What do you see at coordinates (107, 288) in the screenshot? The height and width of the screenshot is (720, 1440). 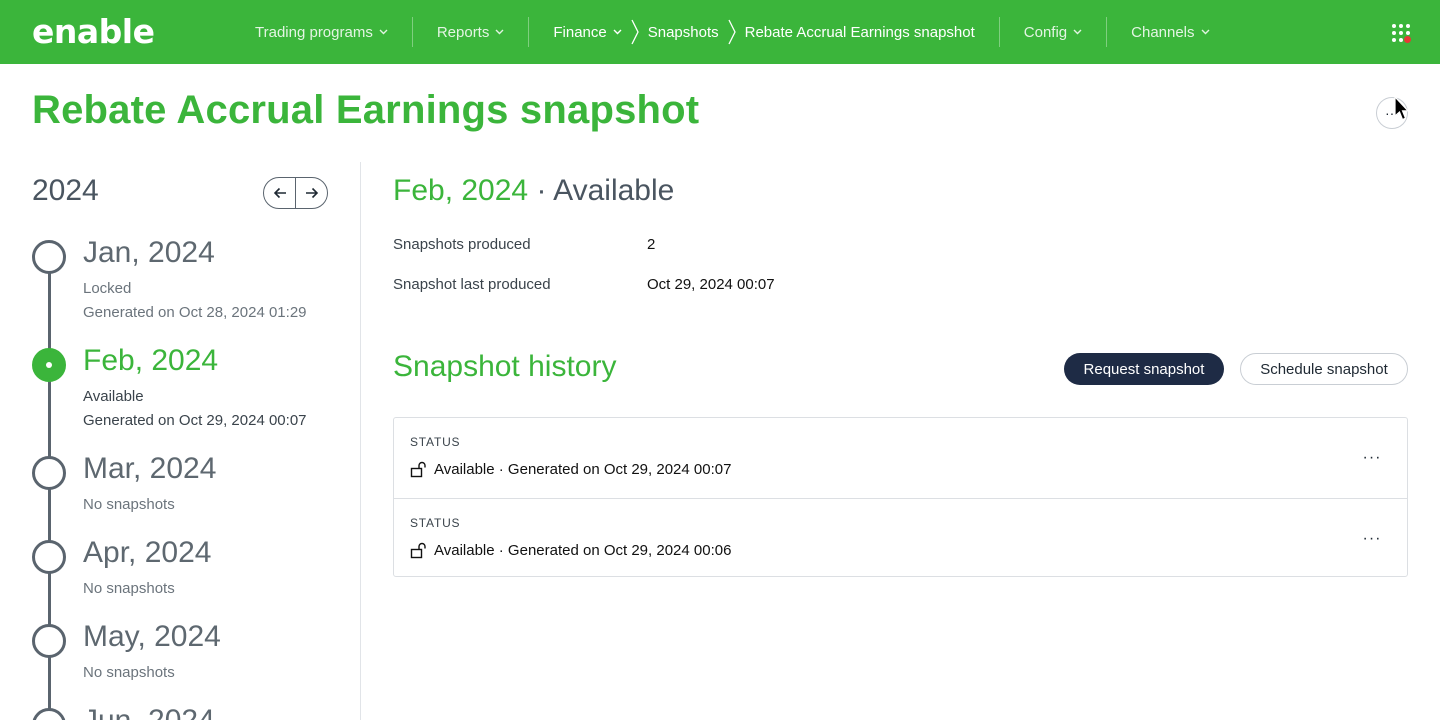 I see `timeline-status: Locked` at bounding box center [107, 288].